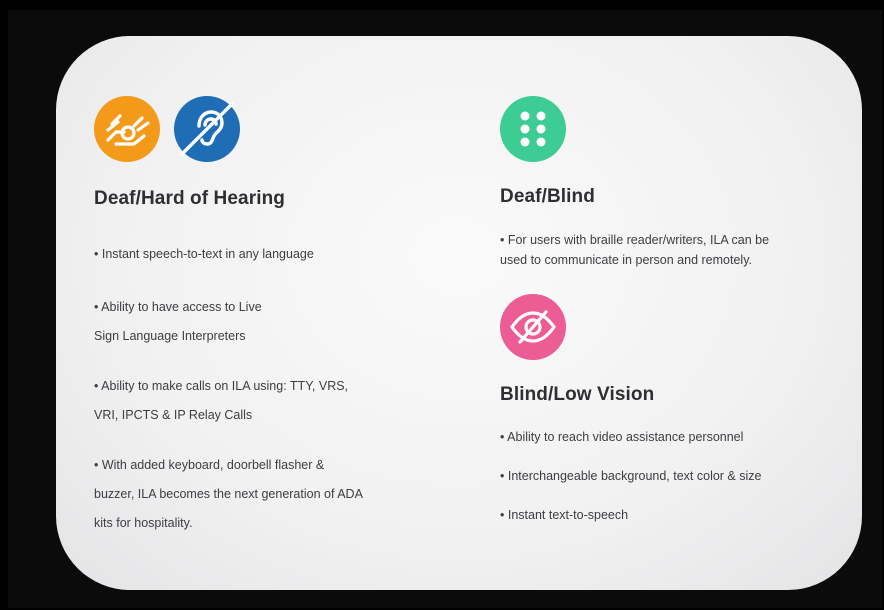 Image resolution: width=884 pixels, height=610 pixels. I want to click on list-item: • Instant speech-to-text in any language, so click(204, 254).